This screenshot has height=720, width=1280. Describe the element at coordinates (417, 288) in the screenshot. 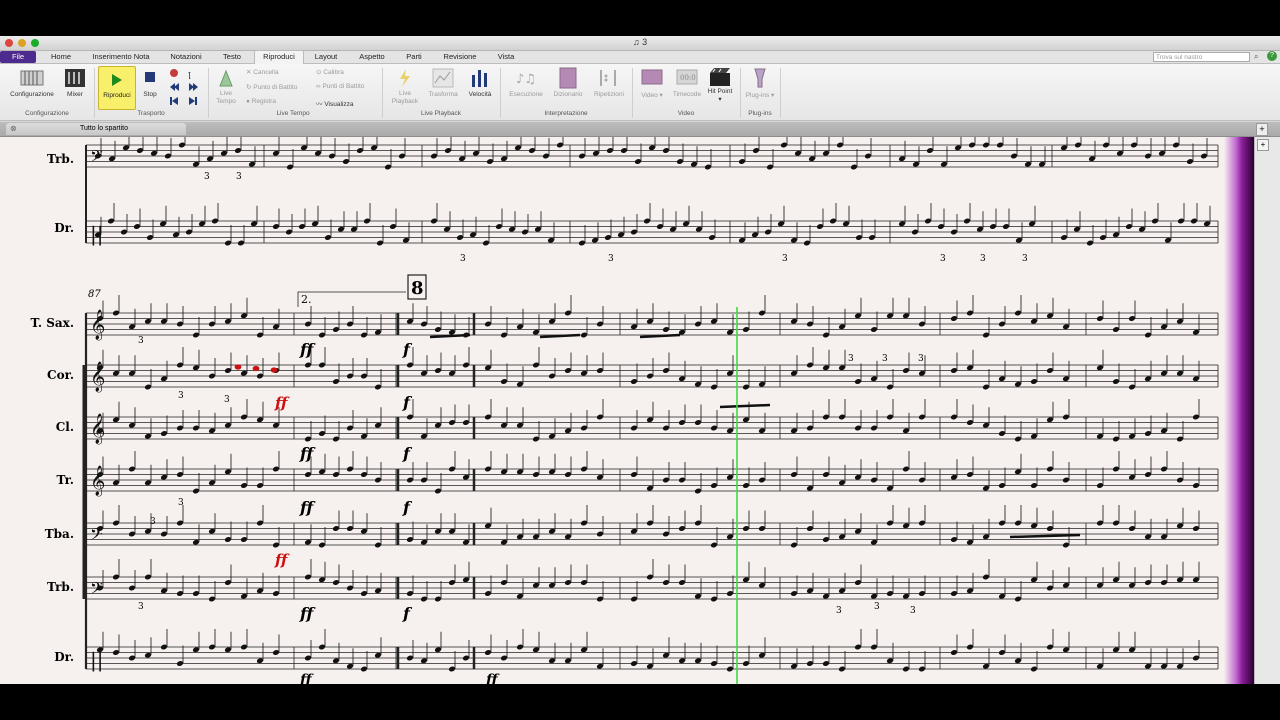

I see `rehearsal-mark: 8` at that location.